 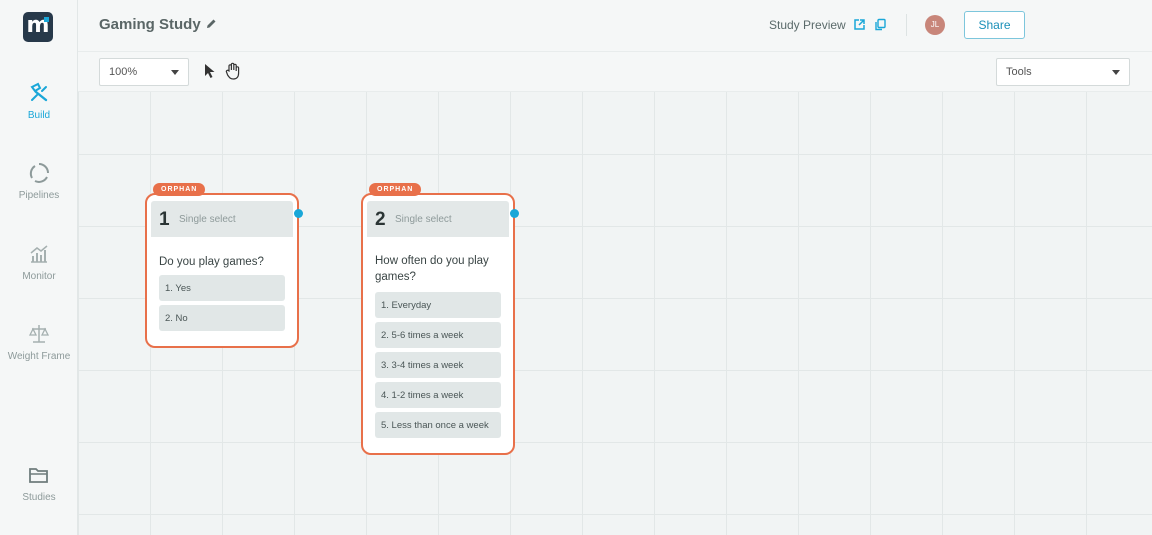 I want to click on node-question: How often do you play games?, so click(x=432, y=269).